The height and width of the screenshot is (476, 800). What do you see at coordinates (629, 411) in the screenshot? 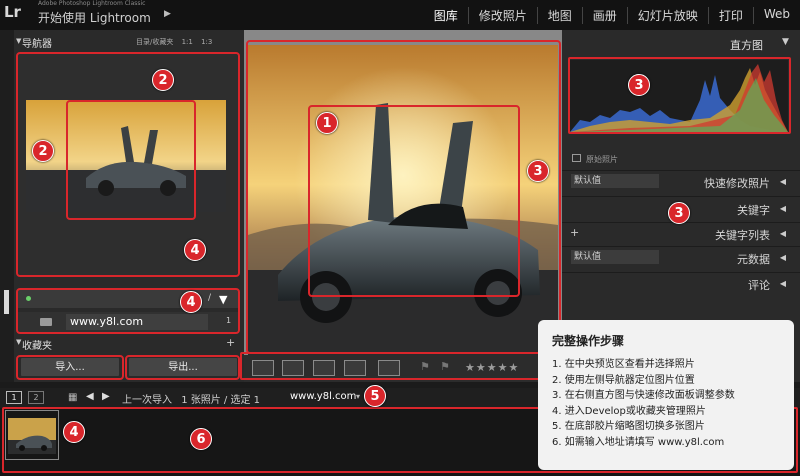
I see `step-text: 4. 进入Develop或收藏夹管理照片` at bounding box center [629, 411].